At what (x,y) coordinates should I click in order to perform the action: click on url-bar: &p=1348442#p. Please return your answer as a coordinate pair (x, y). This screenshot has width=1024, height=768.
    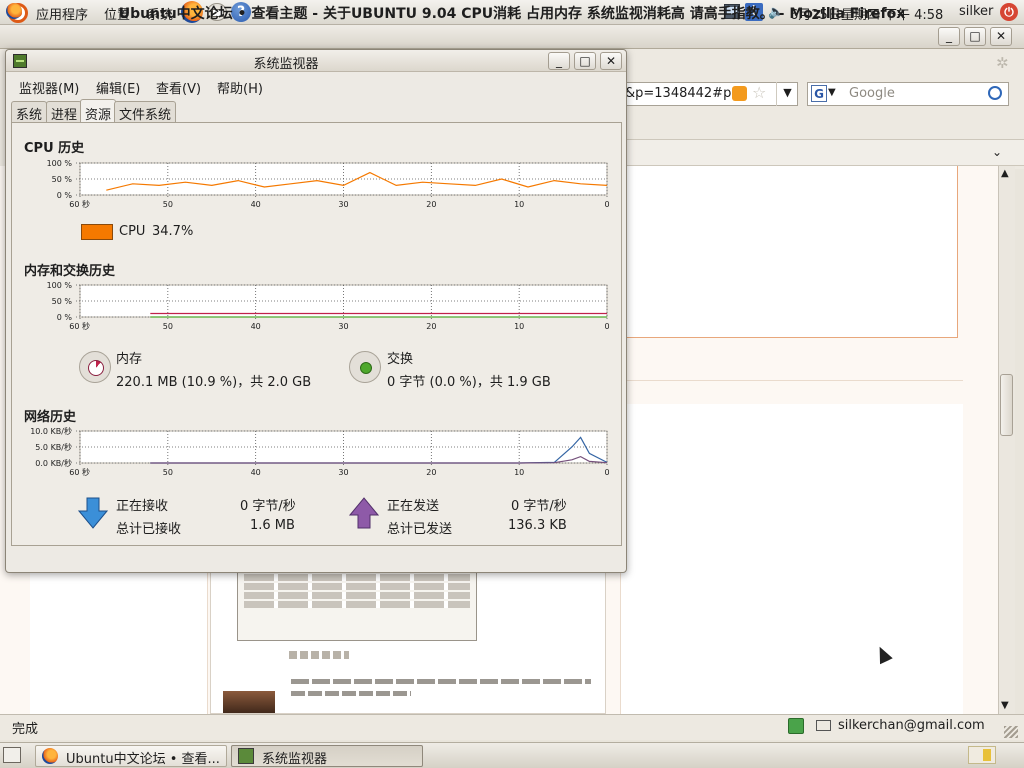
    Looking at the image, I should click on (709, 94).